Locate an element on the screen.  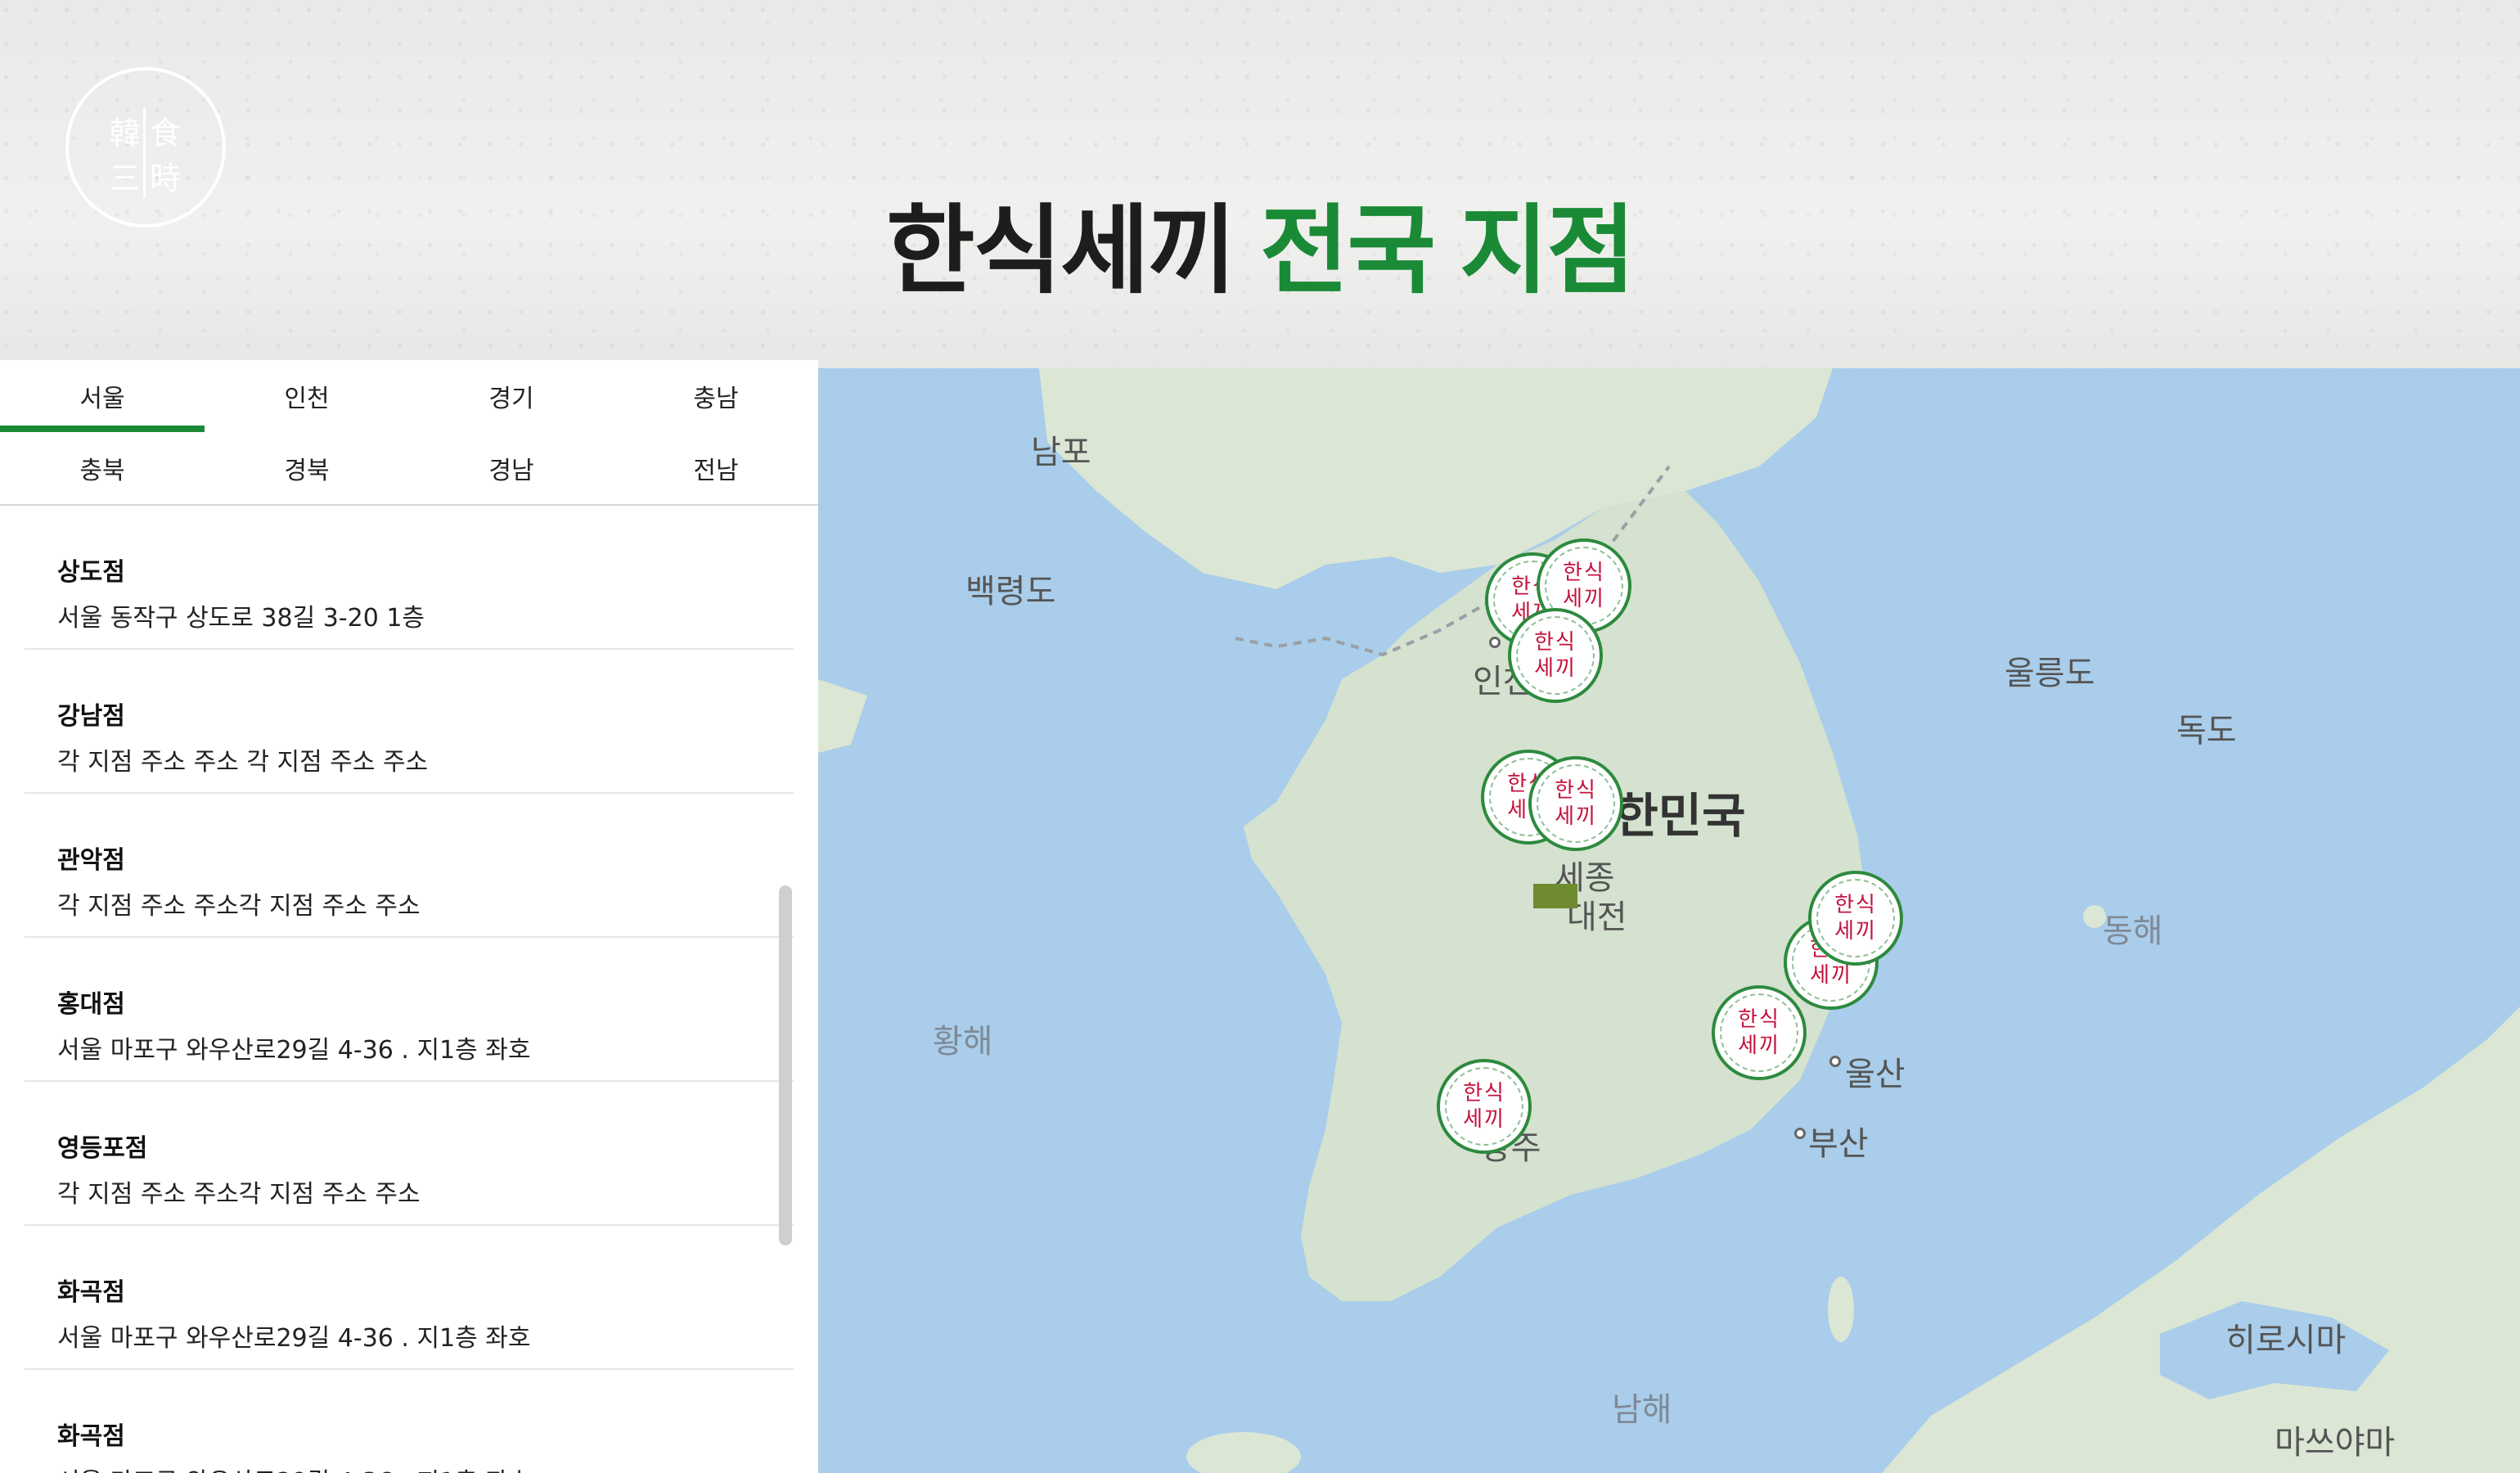
store-item: 홍대점 서울 마포구 와우산로29길 4-36 . 지1층 좌호 is located at coordinates (410, 1010).